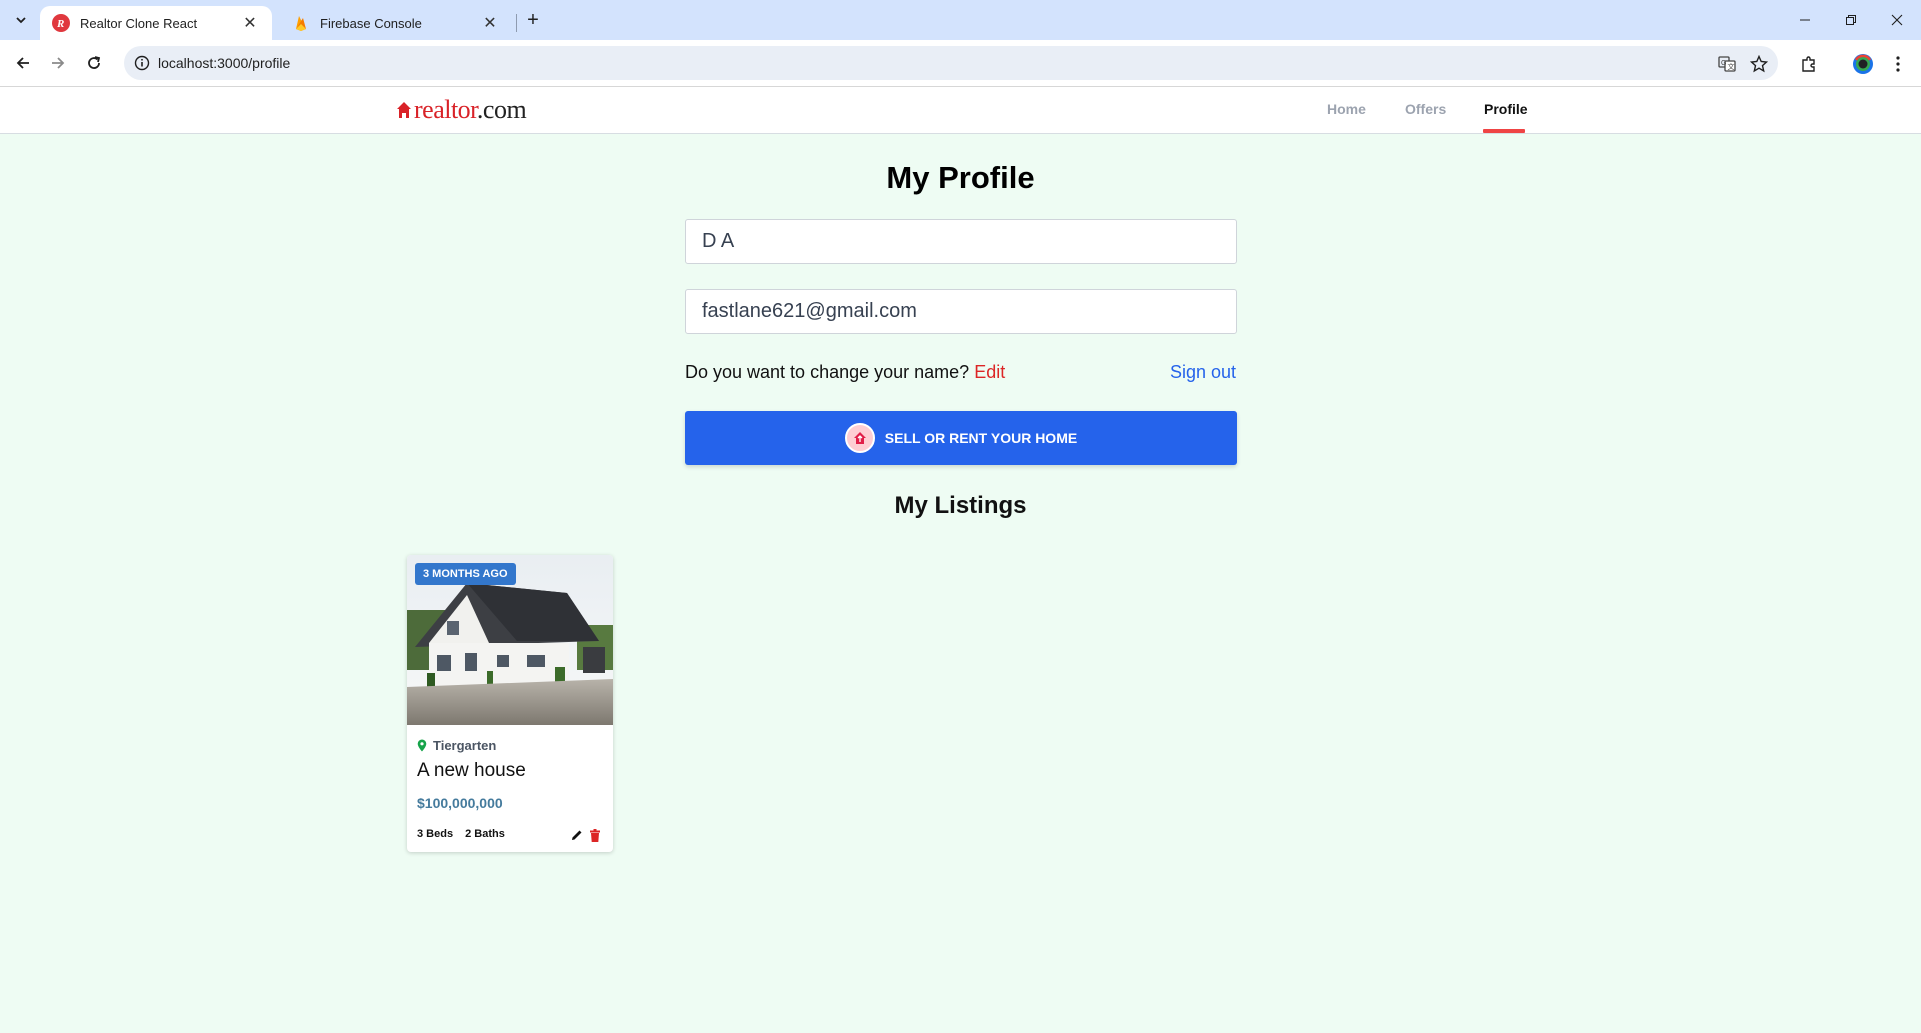  I want to click on nav-profile: Profile, so click(1506, 109).